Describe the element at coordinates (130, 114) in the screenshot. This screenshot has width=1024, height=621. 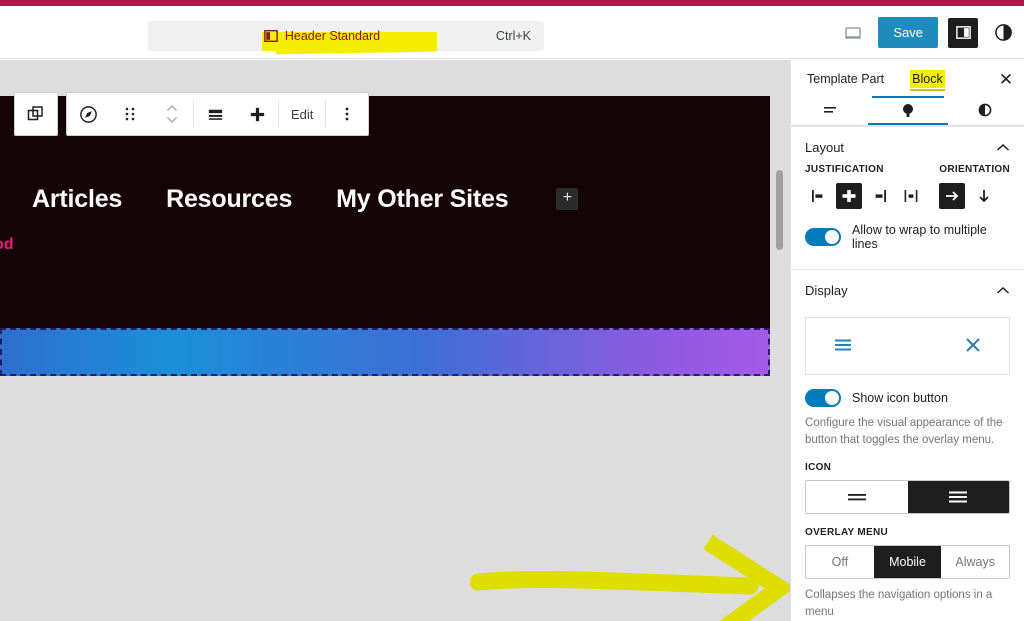
I see `drag-handle-icon` at that location.